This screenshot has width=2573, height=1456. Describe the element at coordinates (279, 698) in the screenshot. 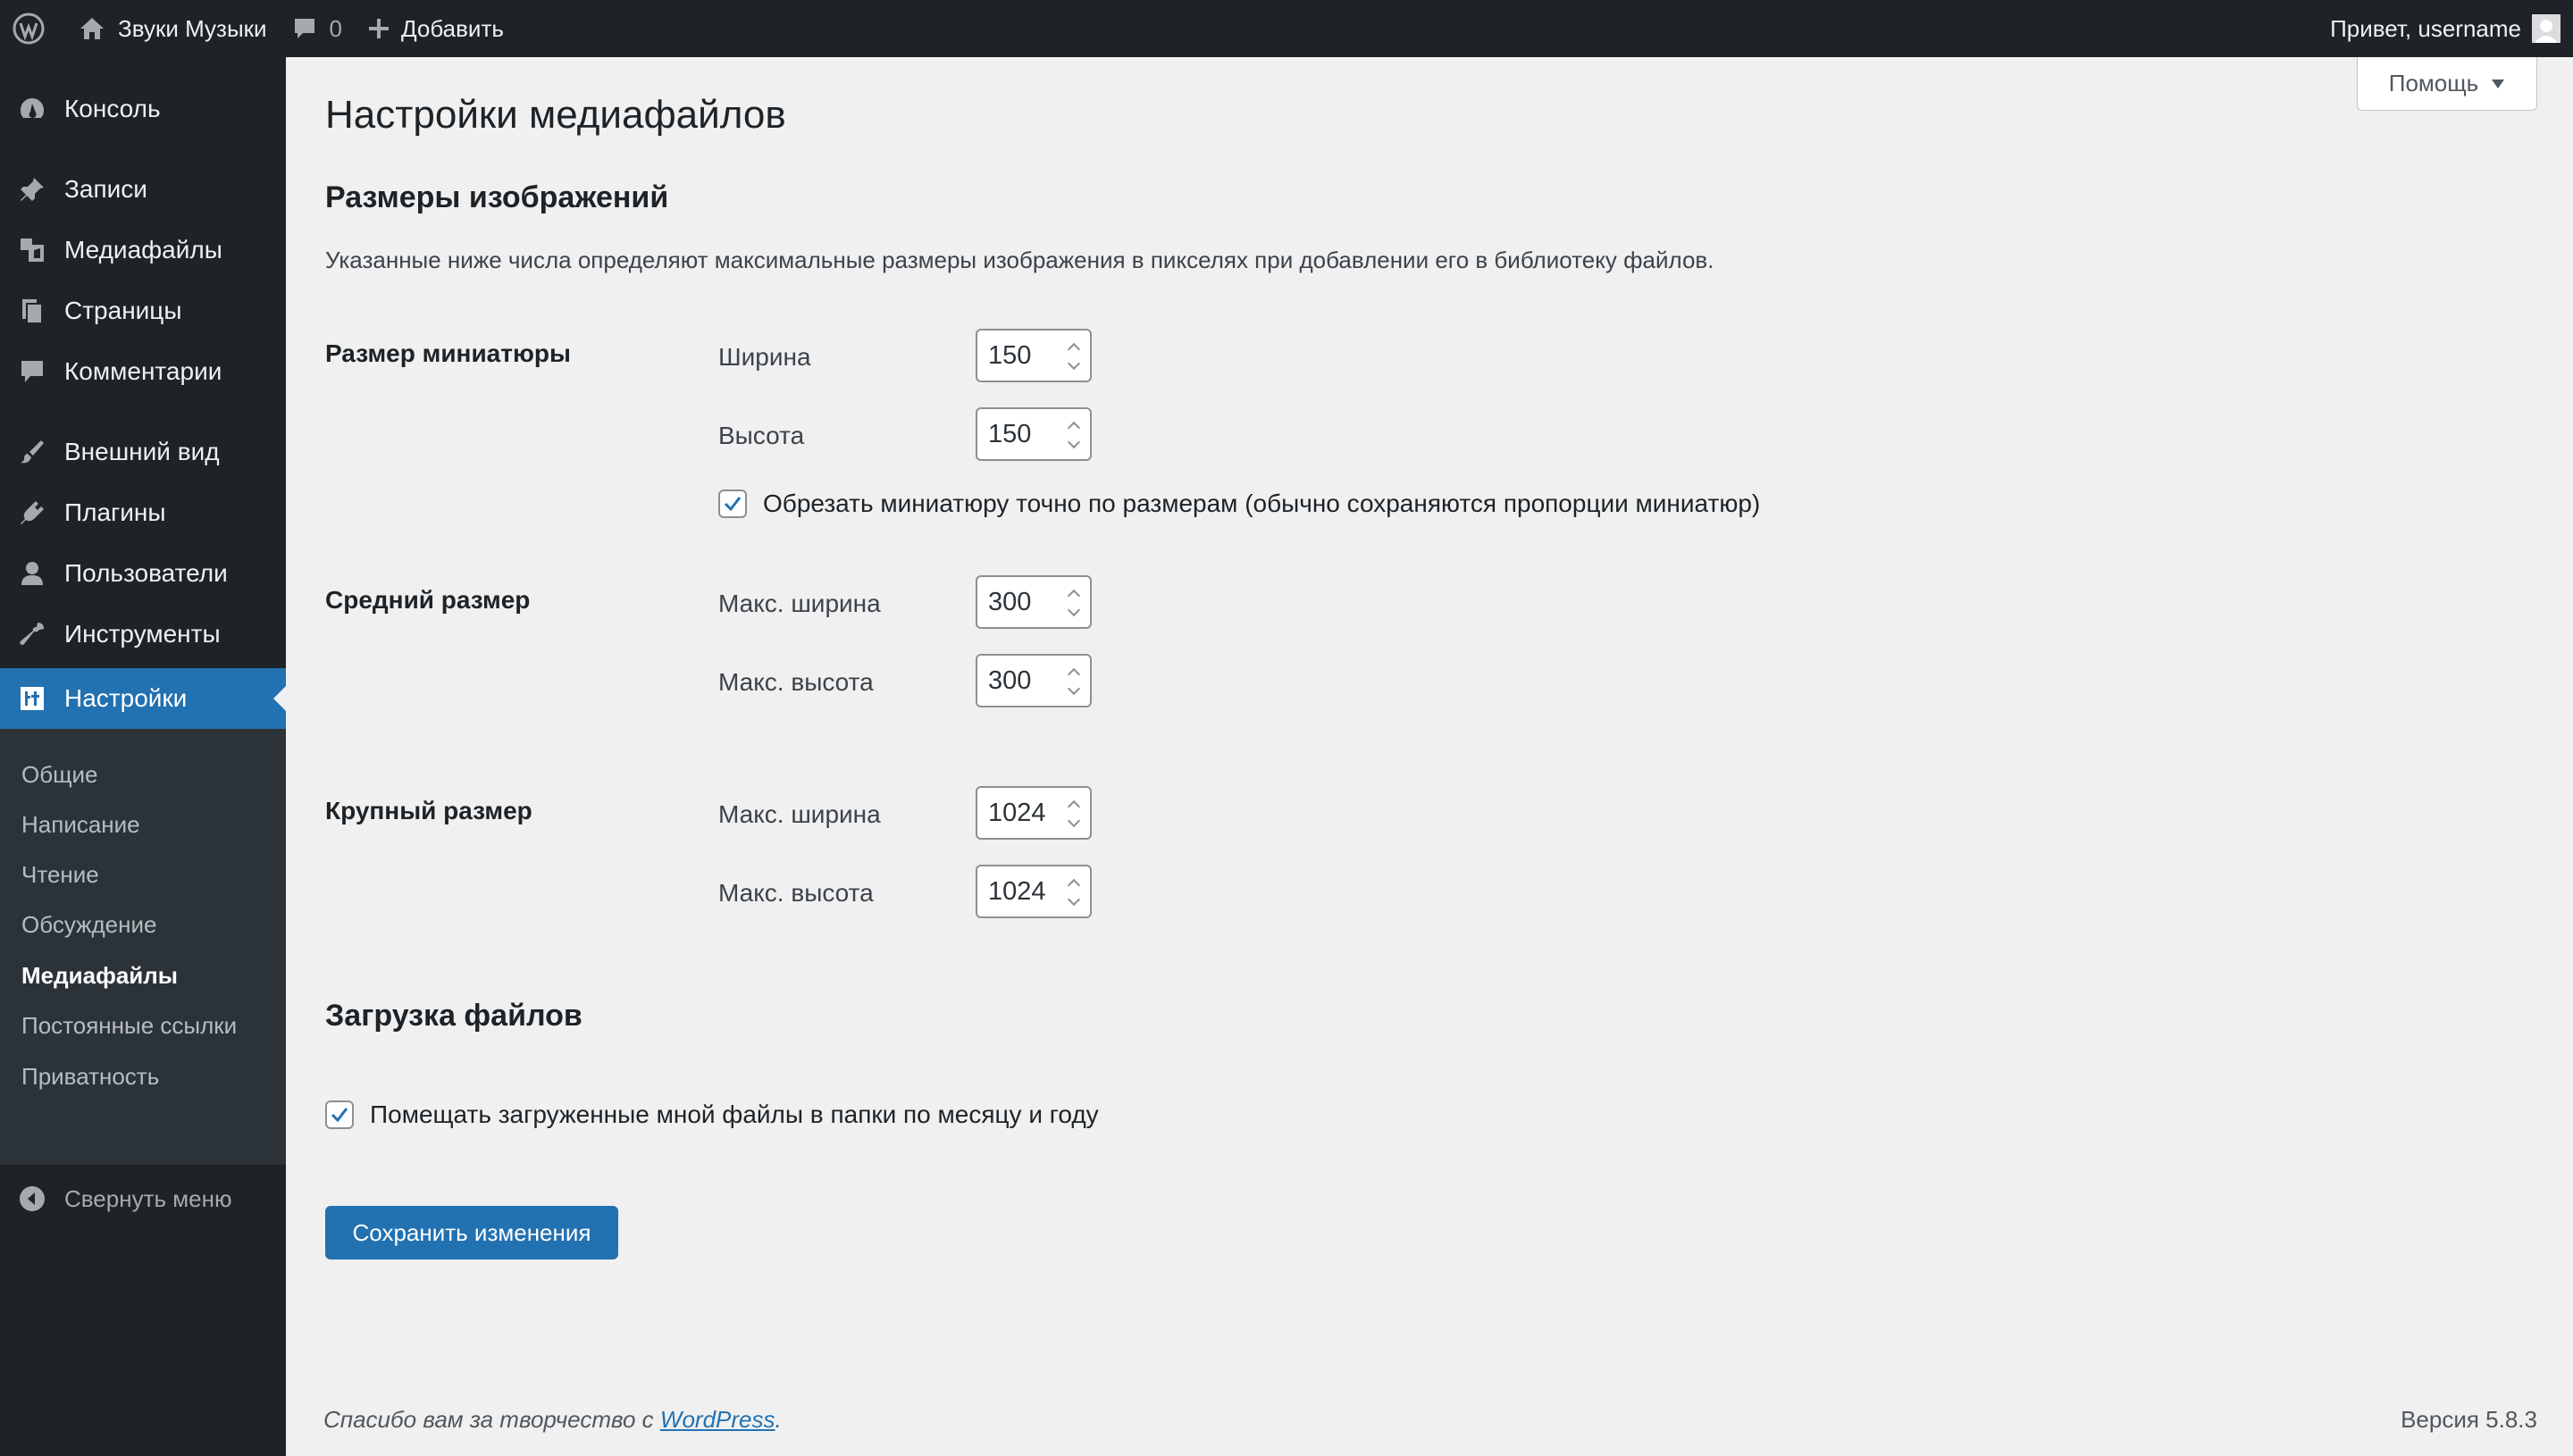

I see `current-menu-arrow` at that location.